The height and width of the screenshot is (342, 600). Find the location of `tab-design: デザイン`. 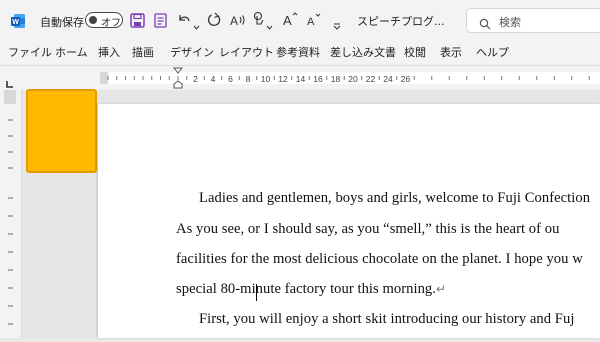

tab-design: デザイン is located at coordinates (192, 53).